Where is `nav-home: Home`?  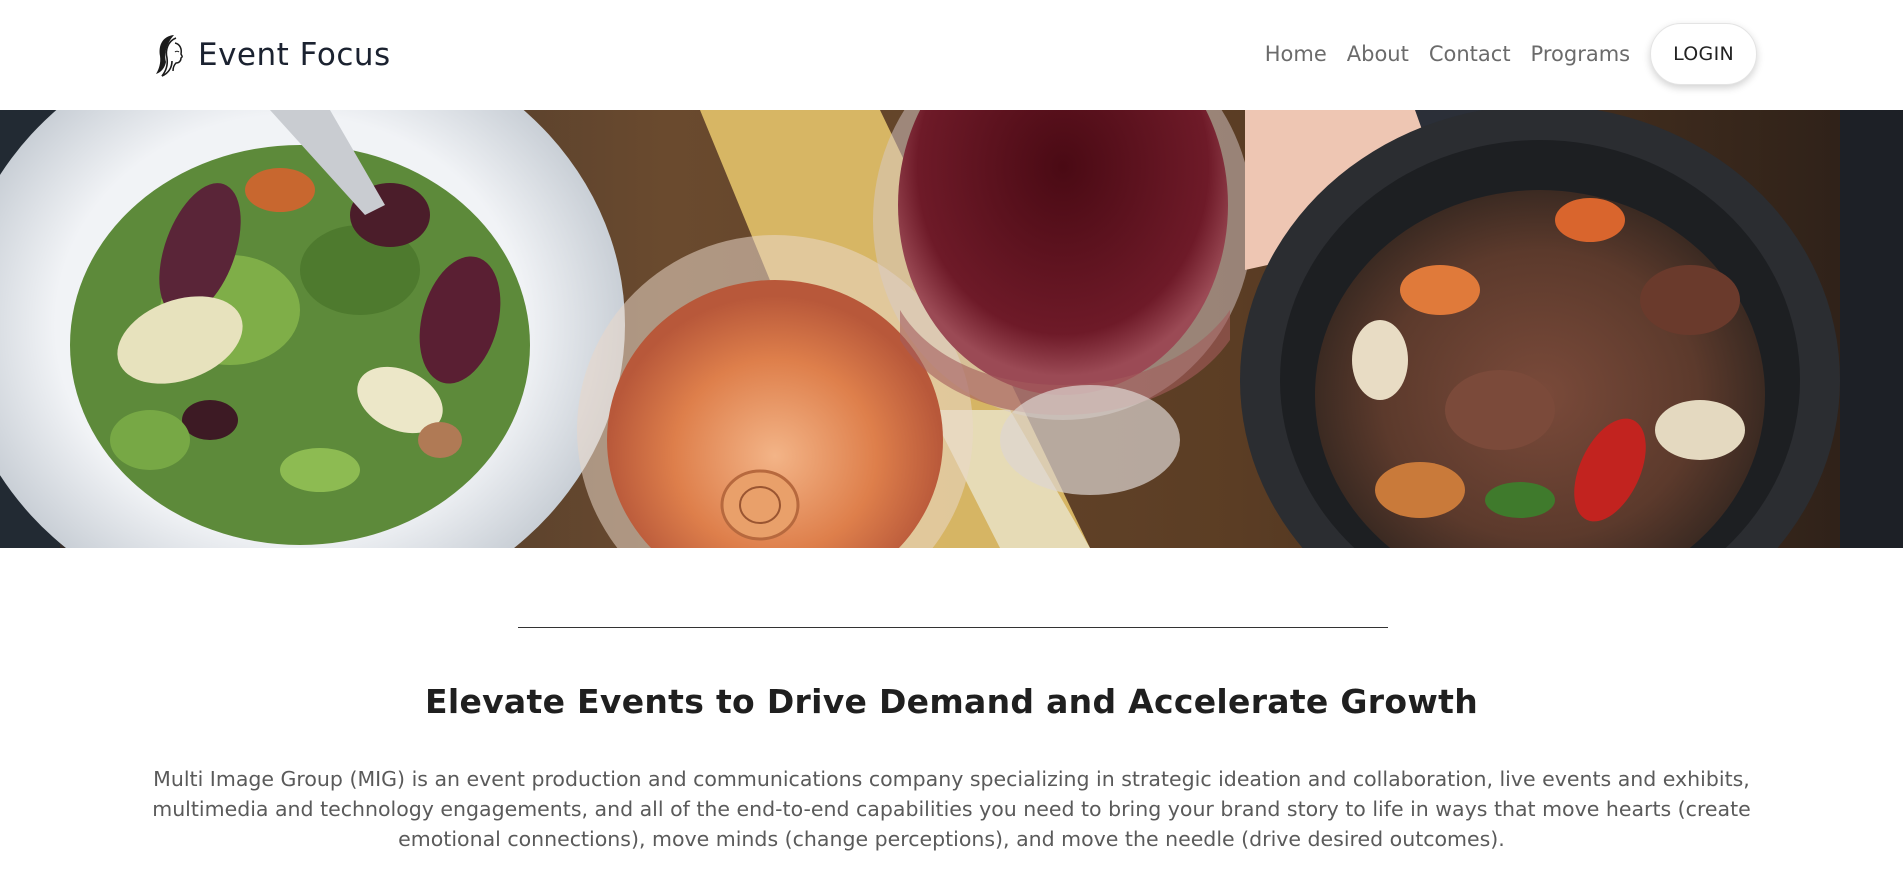 nav-home: Home is located at coordinates (1296, 54).